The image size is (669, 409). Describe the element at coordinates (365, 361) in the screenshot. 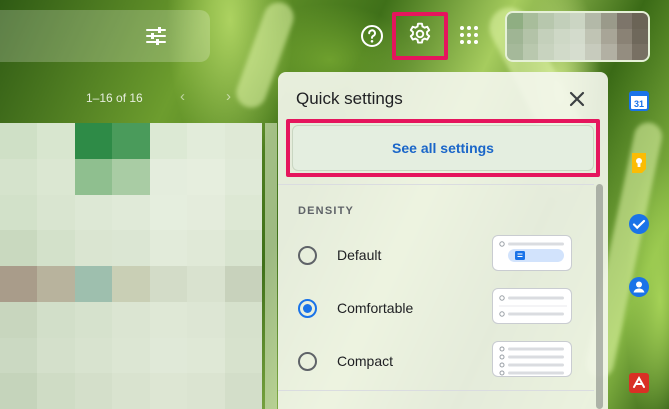

I see `option-label: Compact` at that location.